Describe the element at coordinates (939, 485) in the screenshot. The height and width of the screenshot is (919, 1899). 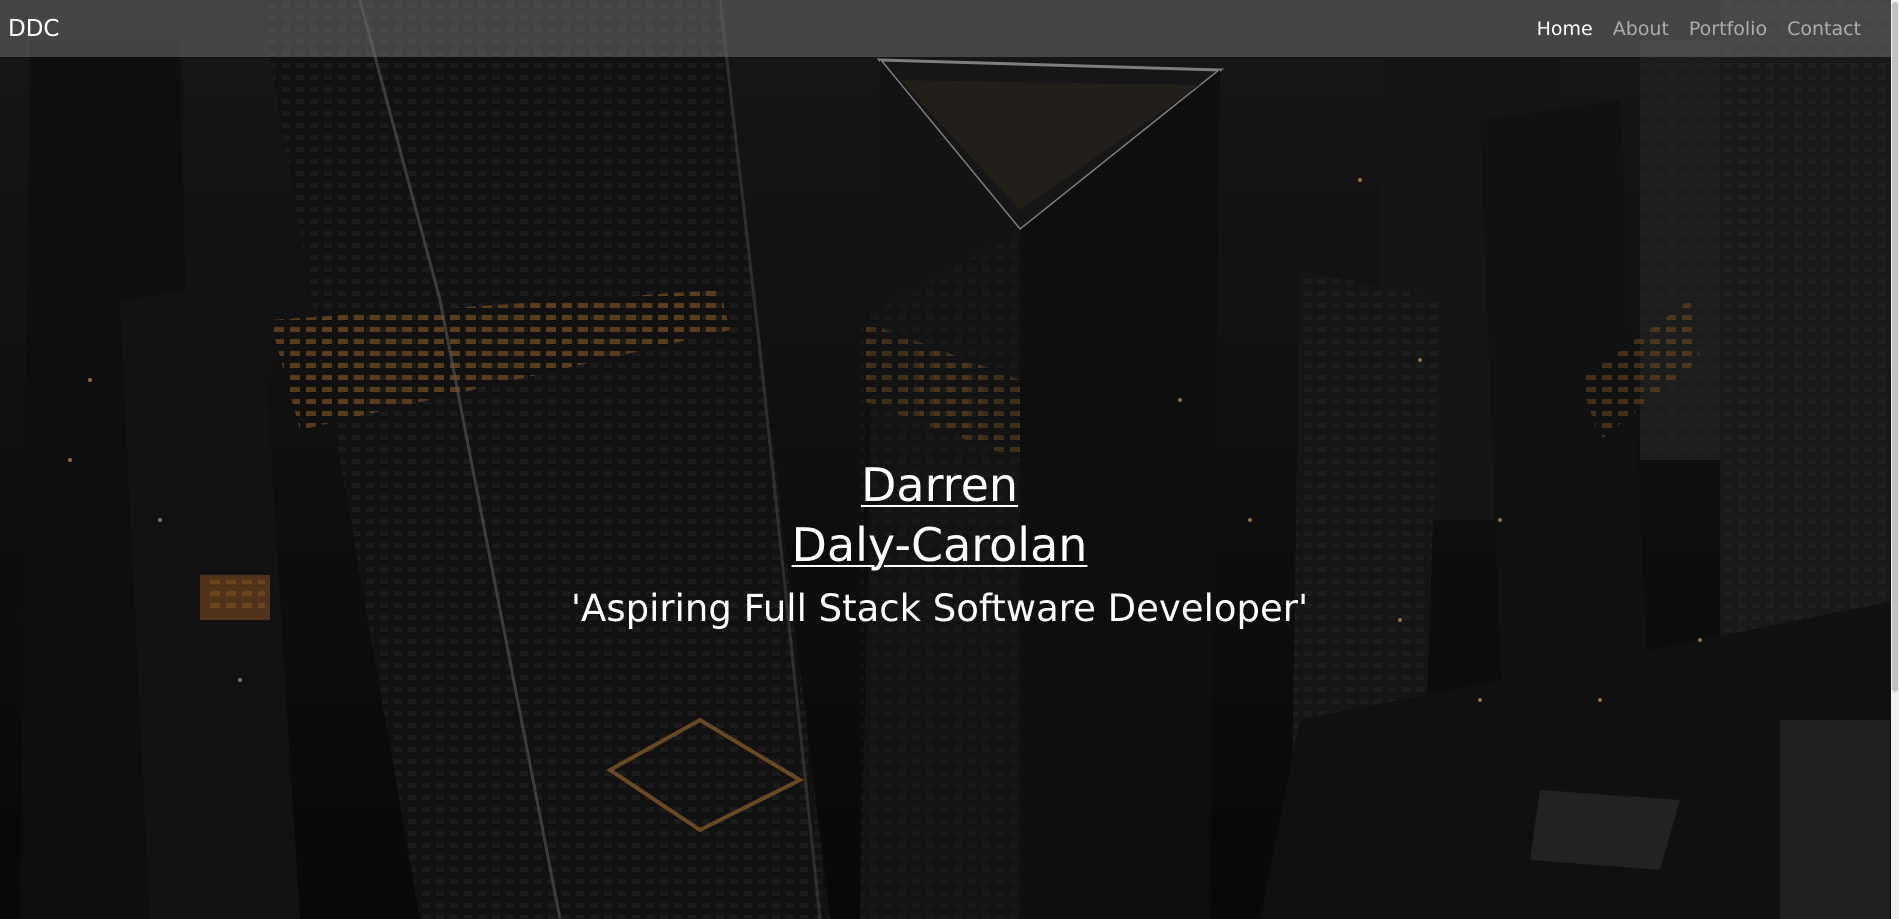
I see `hero-first-name: Darren` at that location.